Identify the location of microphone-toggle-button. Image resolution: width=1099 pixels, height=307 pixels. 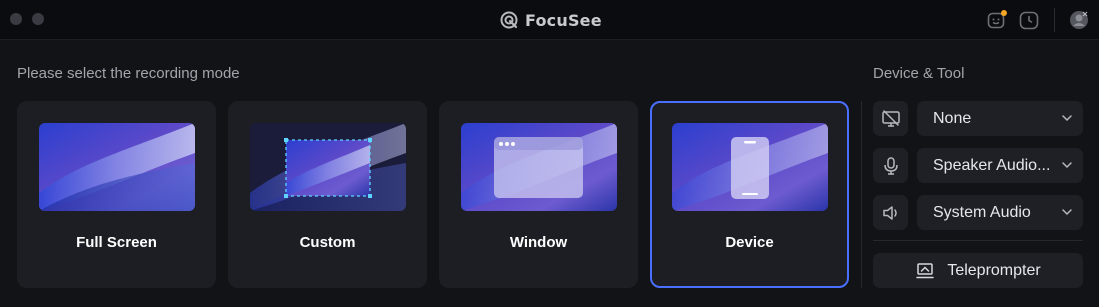
(890, 165).